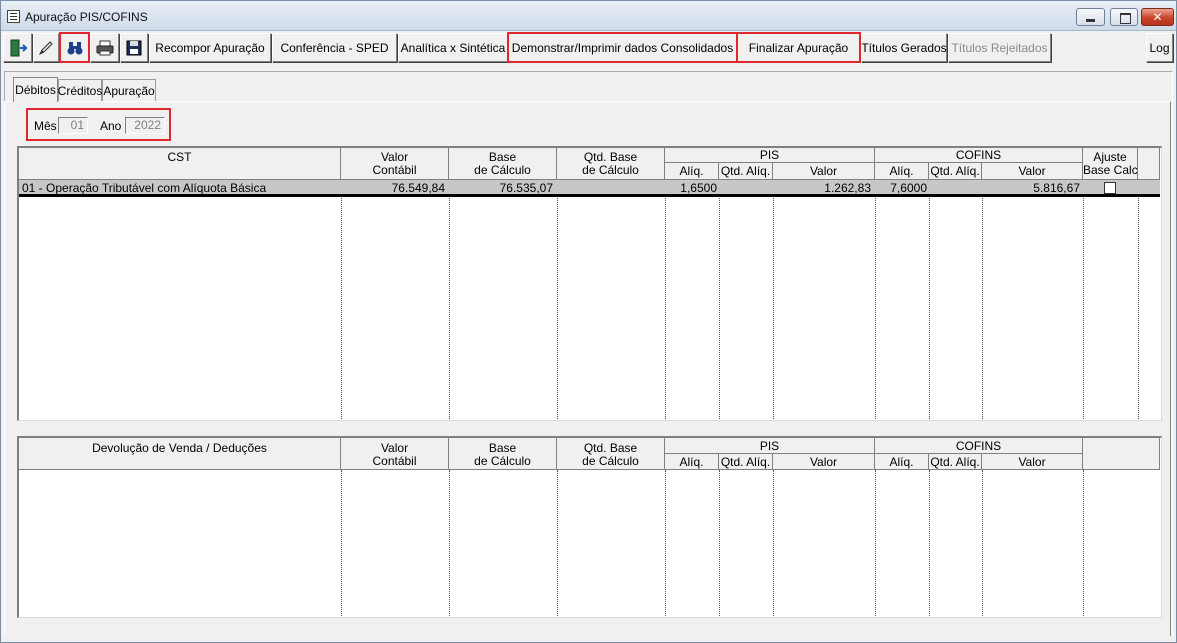 The height and width of the screenshot is (643, 1177). Describe the element at coordinates (35, 89) in the screenshot. I see `tab-debitos: Débitos` at that location.